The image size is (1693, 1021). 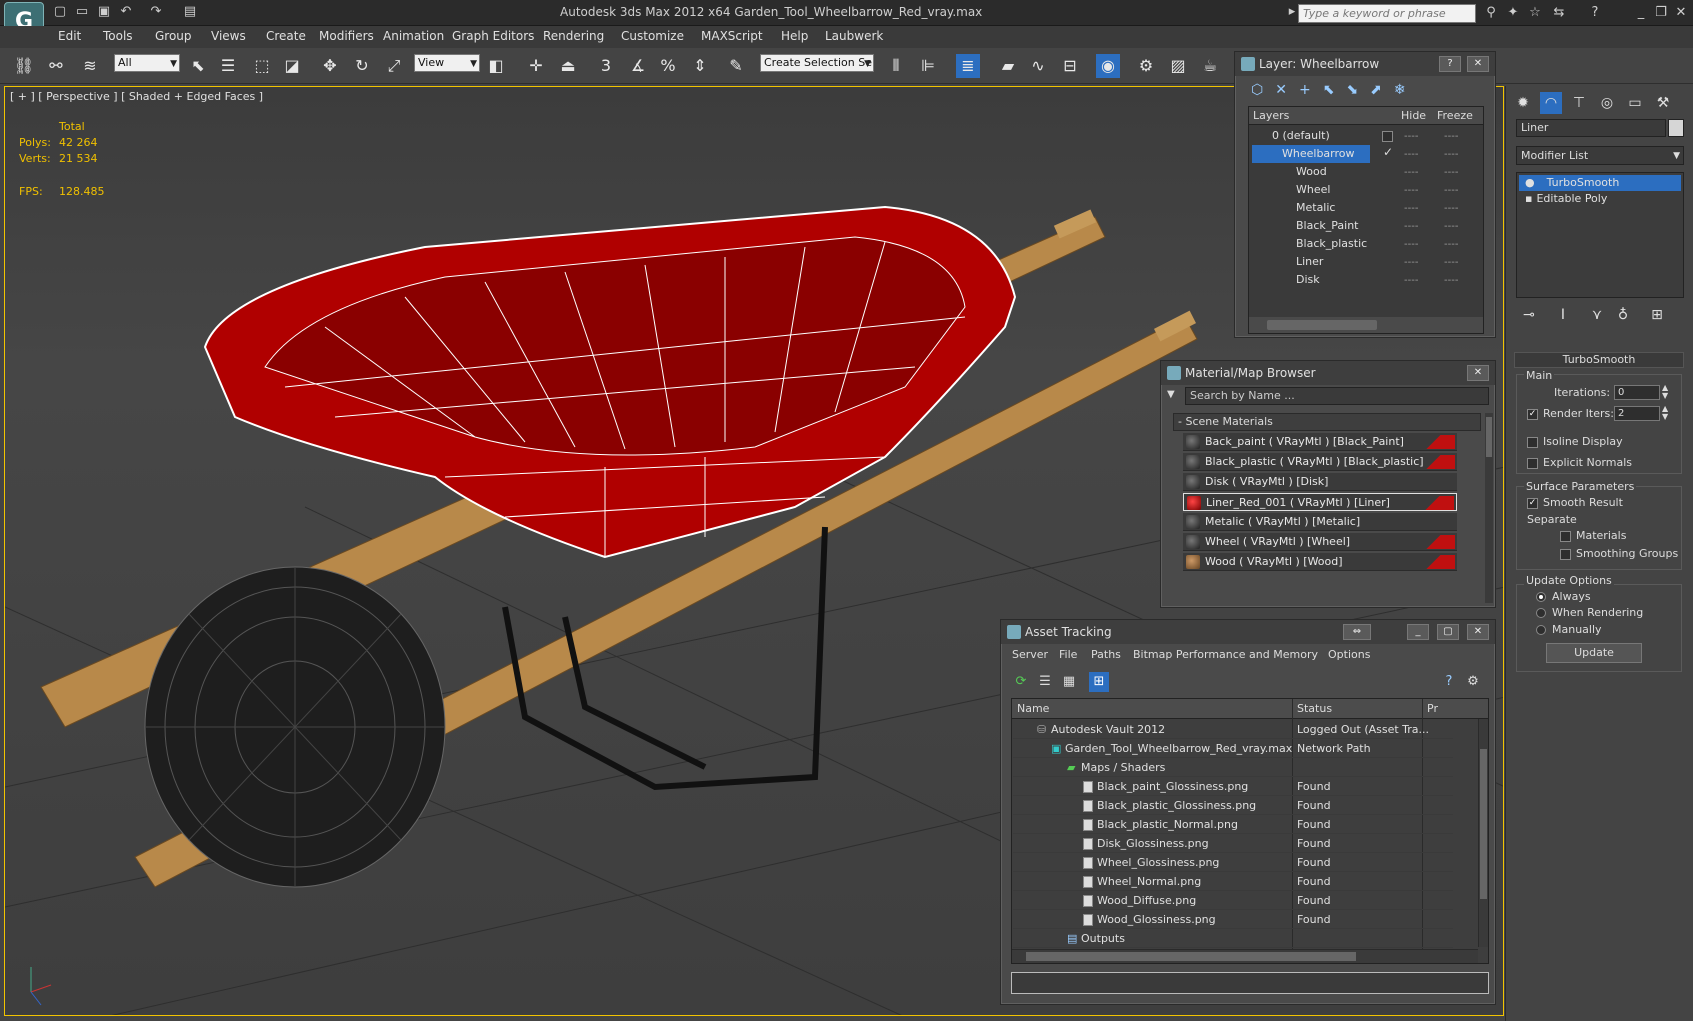 I want to click on turbosmooth-rollout: TurboSmooth, so click(x=1599, y=360).